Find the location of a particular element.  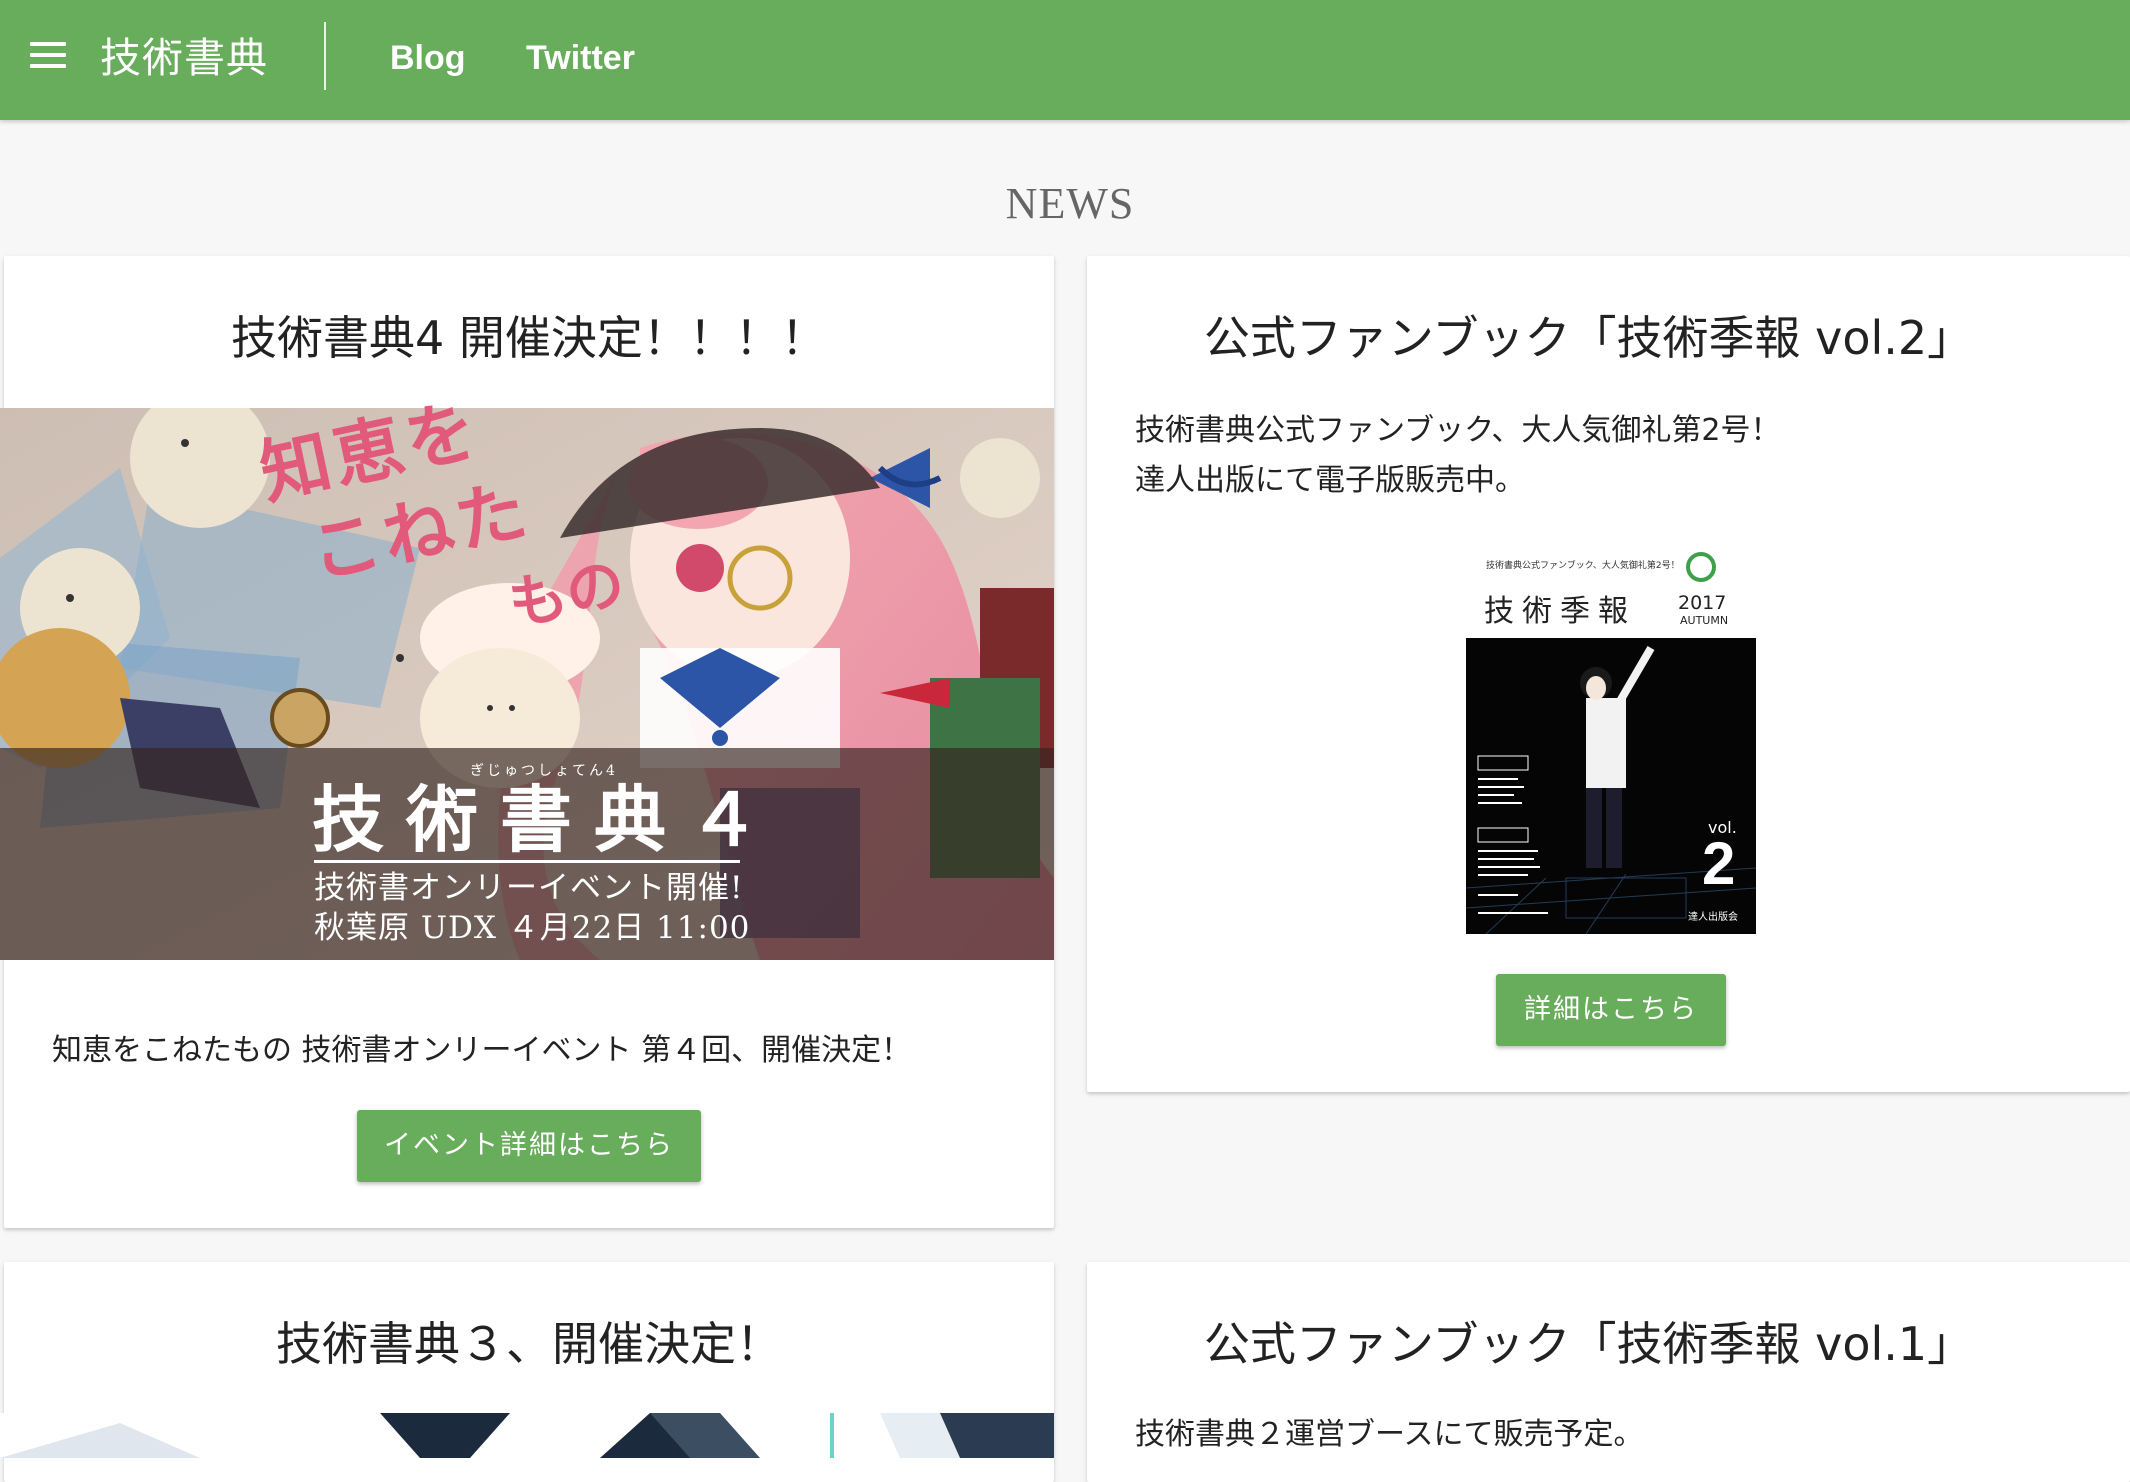

fanbook-detail-button: 詳細はこちら is located at coordinates (1611, 1010).